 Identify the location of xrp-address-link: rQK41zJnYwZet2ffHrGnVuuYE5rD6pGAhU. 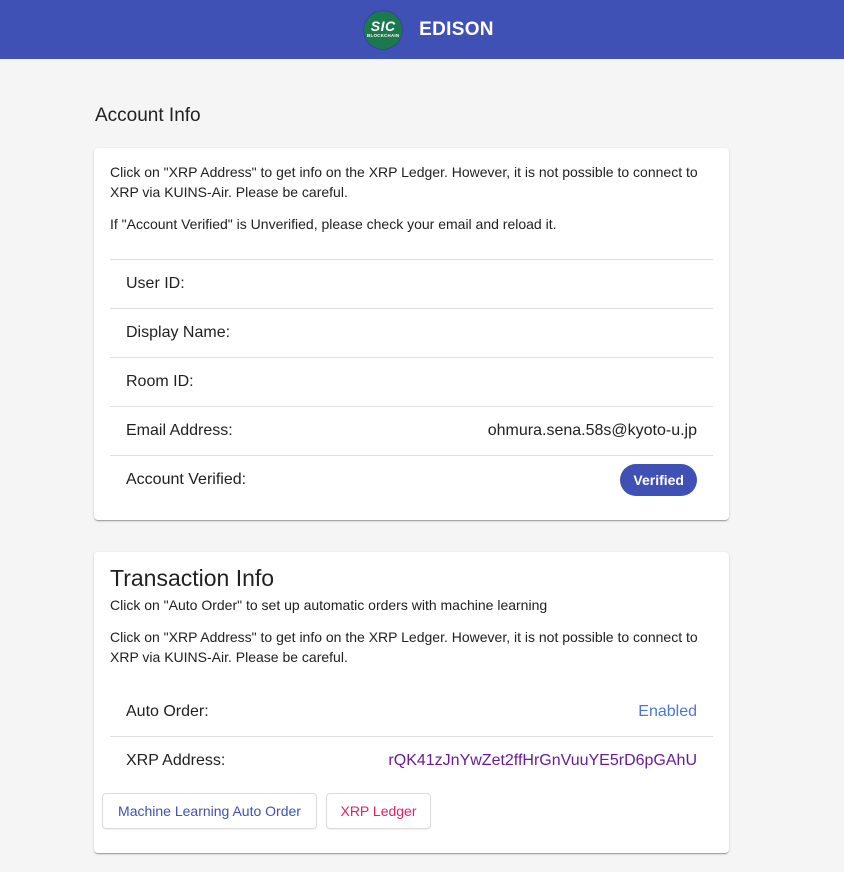
(542, 761).